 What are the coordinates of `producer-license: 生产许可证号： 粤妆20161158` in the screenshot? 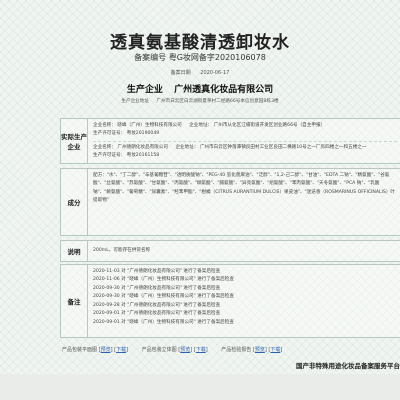 It's located at (126, 156).